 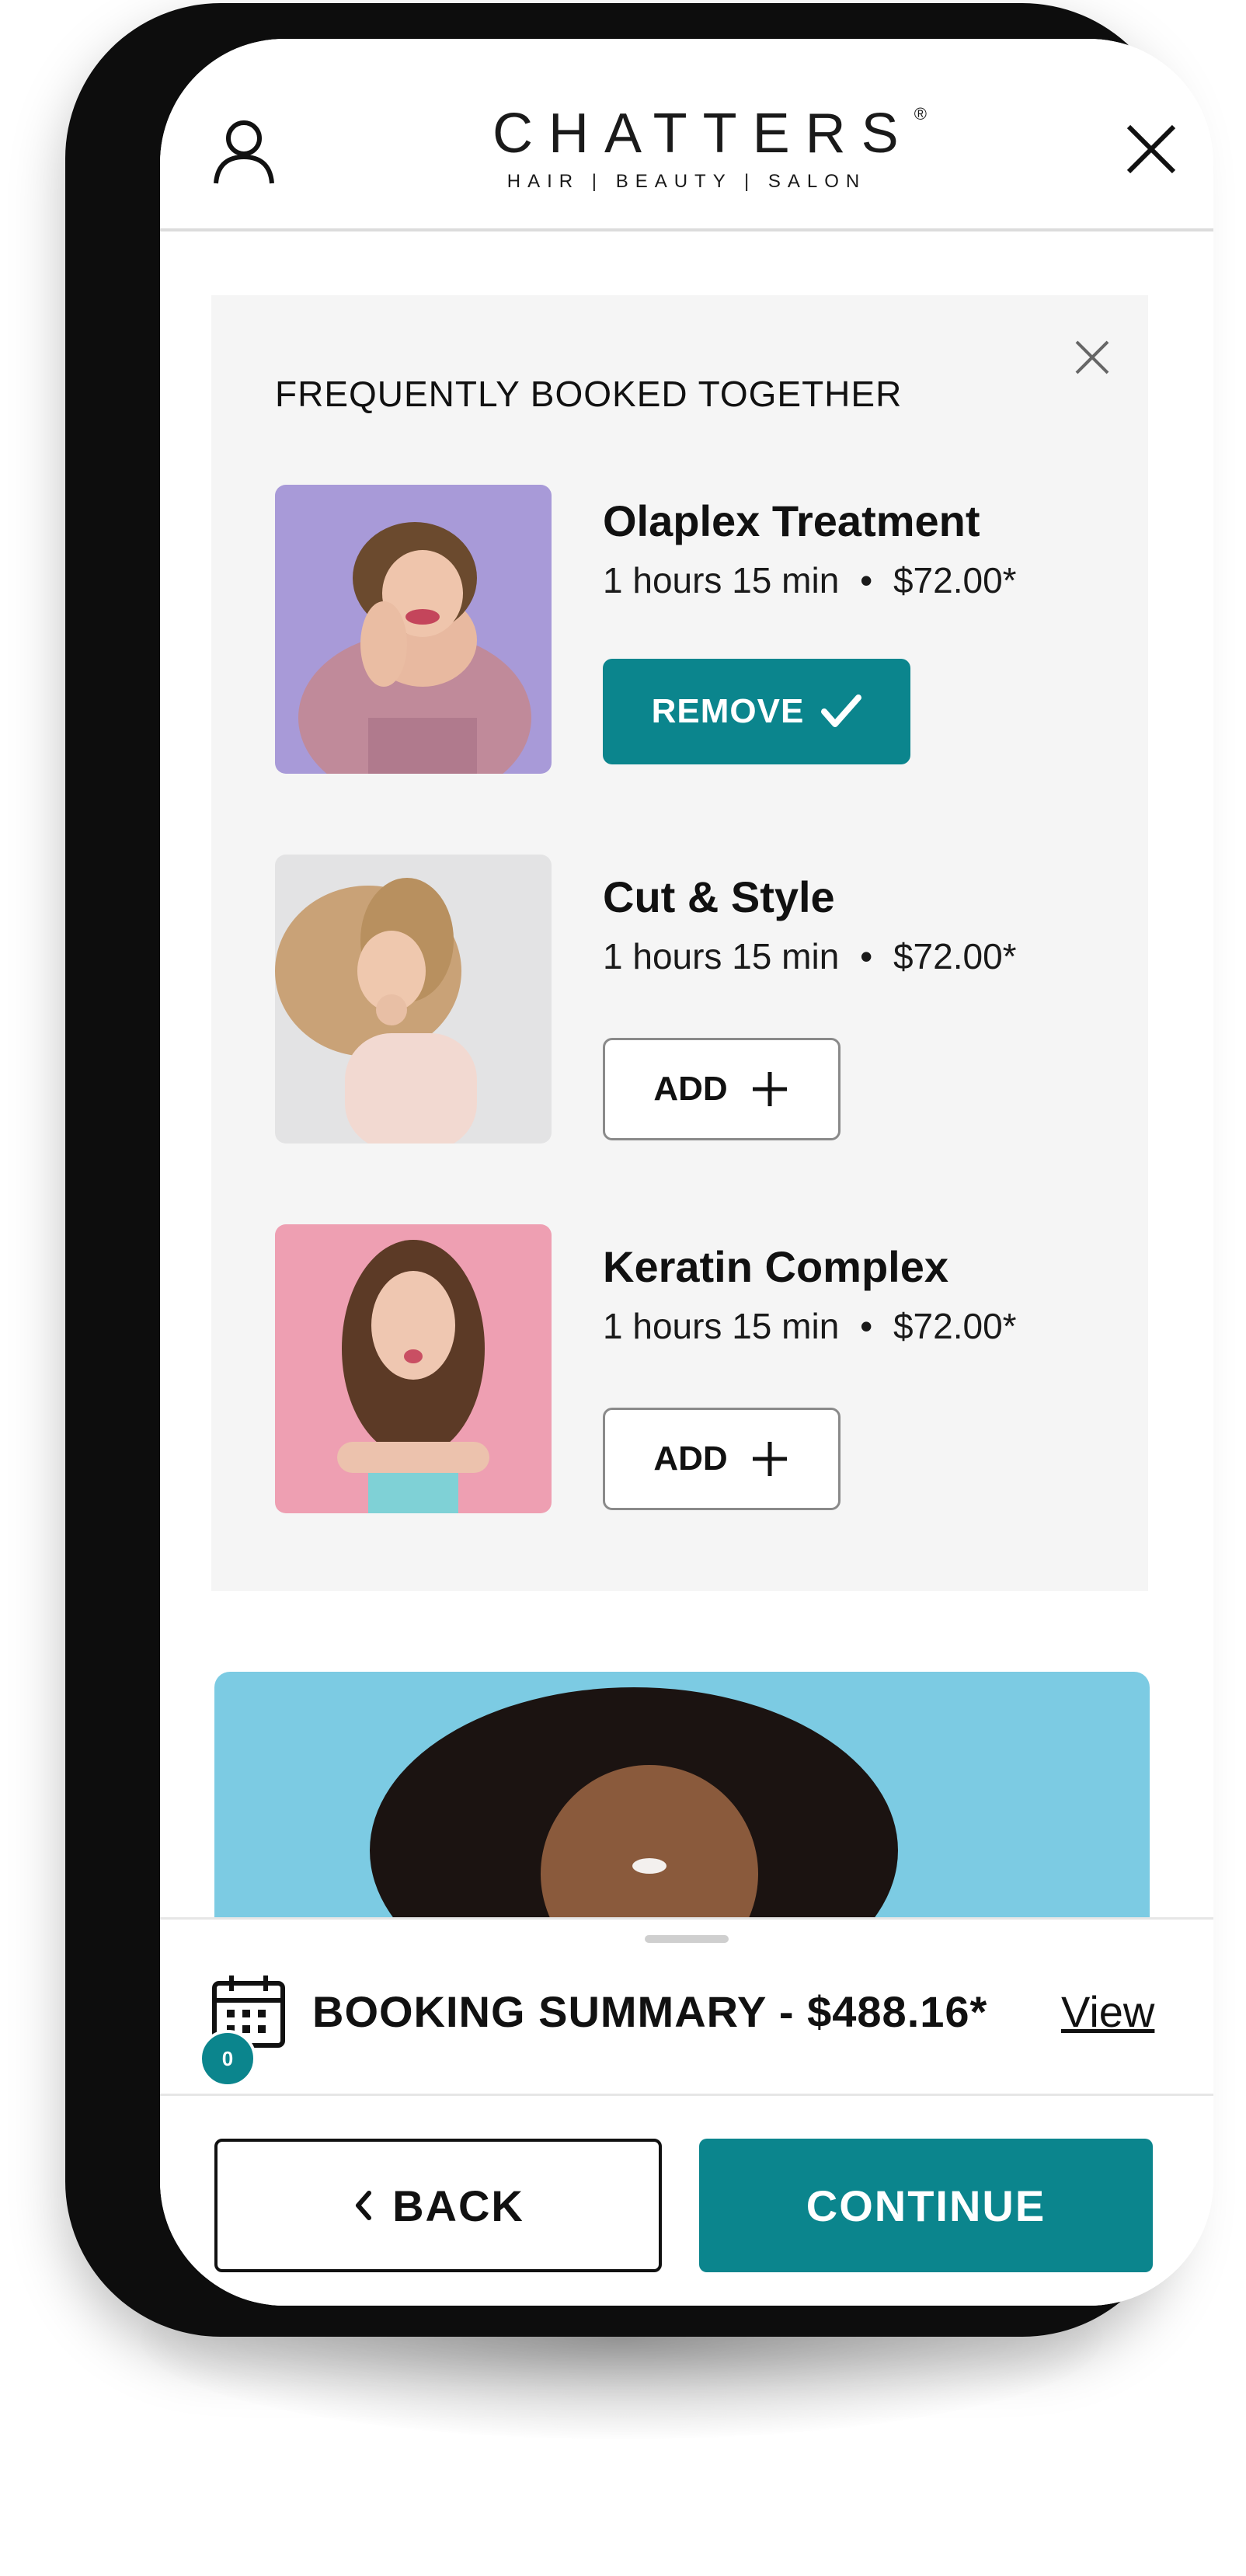 What do you see at coordinates (650, 2012) in the screenshot?
I see `booking-summary-label: BOOKING SUMMARY - $488.16*` at bounding box center [650, 2012].